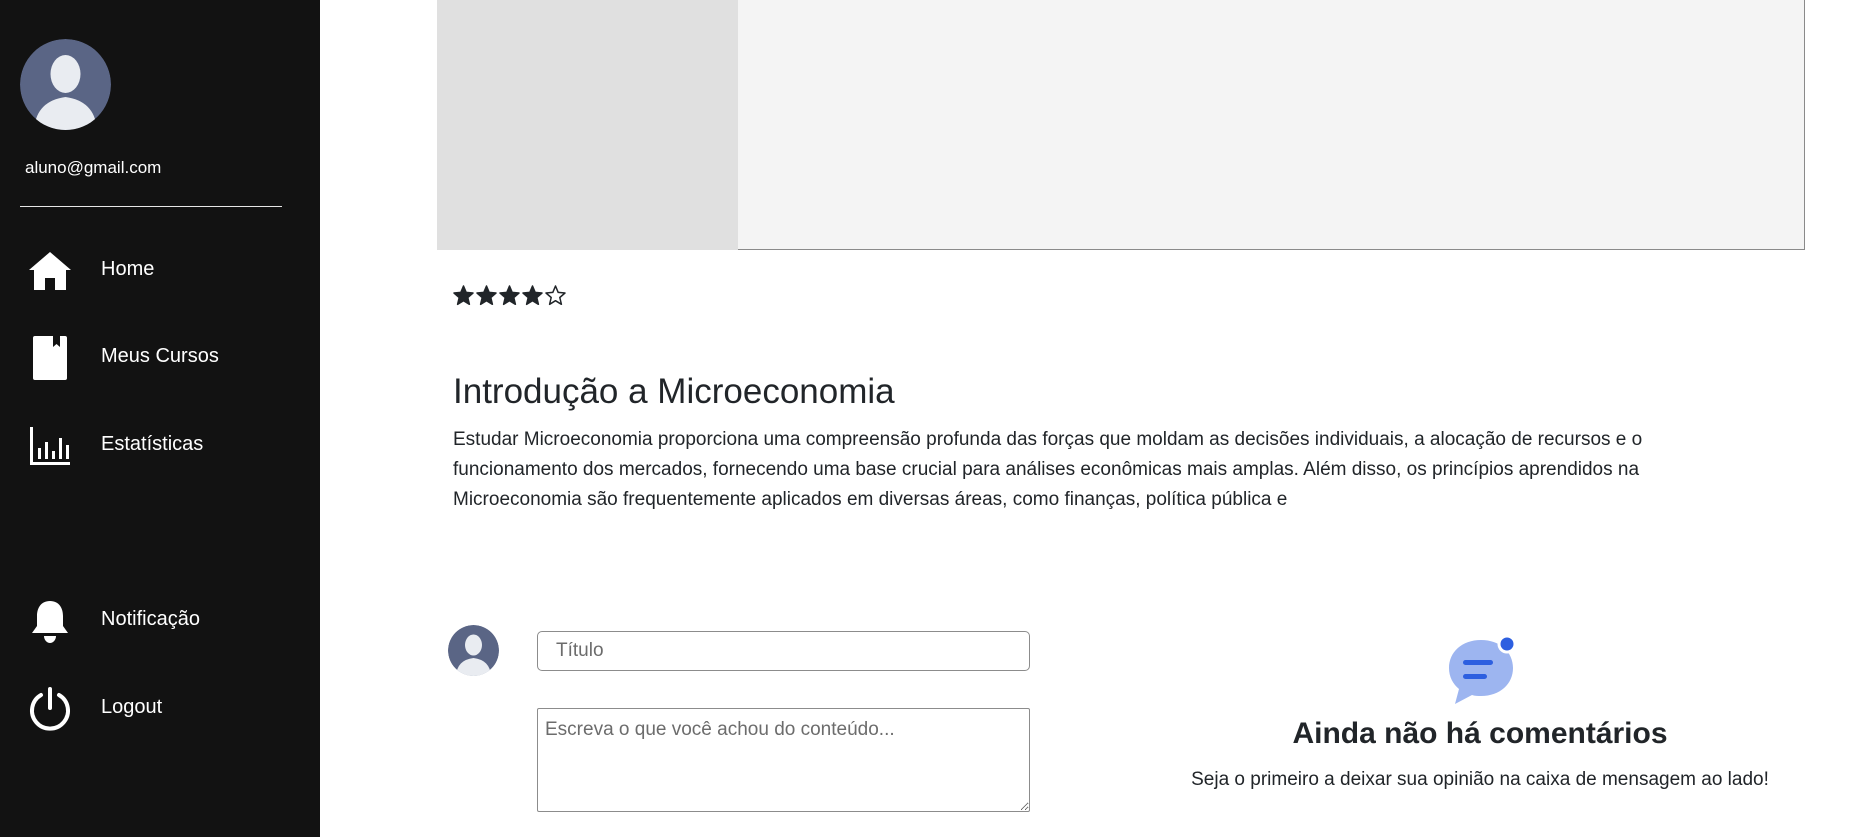  What do you see at coordinates (128, 269) in the screenshot?
I see `nav-label-home: Home` at bounding box center [128, 269].